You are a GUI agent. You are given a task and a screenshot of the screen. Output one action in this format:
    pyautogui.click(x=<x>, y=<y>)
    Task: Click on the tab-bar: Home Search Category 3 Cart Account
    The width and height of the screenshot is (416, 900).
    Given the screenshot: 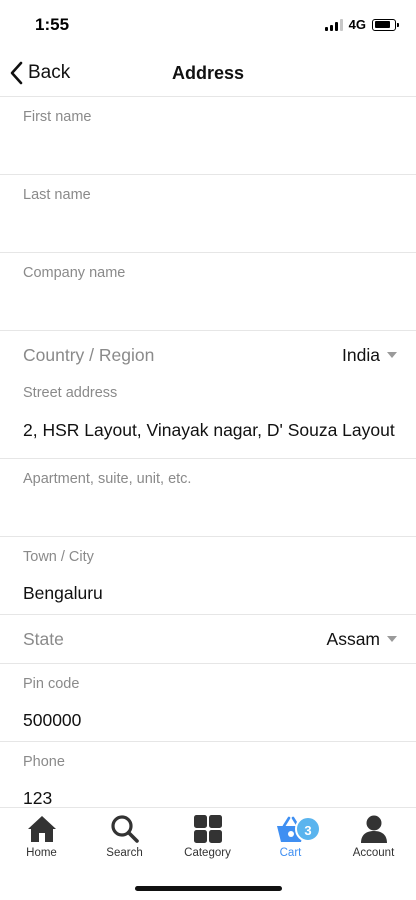 What is the action you would take?
    pyautogui.click(x=208, y=853)
    